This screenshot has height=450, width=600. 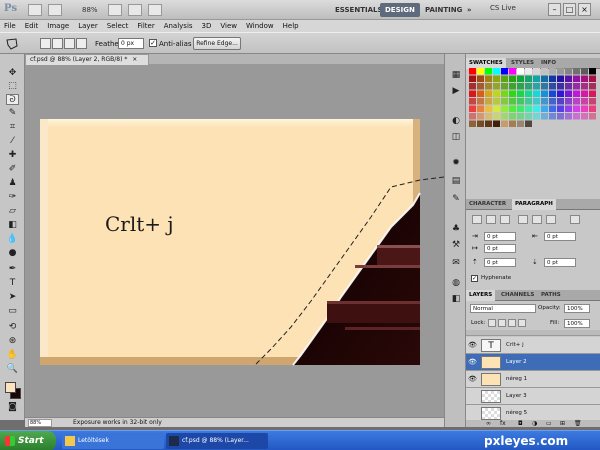 I want to click on align-center-icon, so click(x=491, y=219).